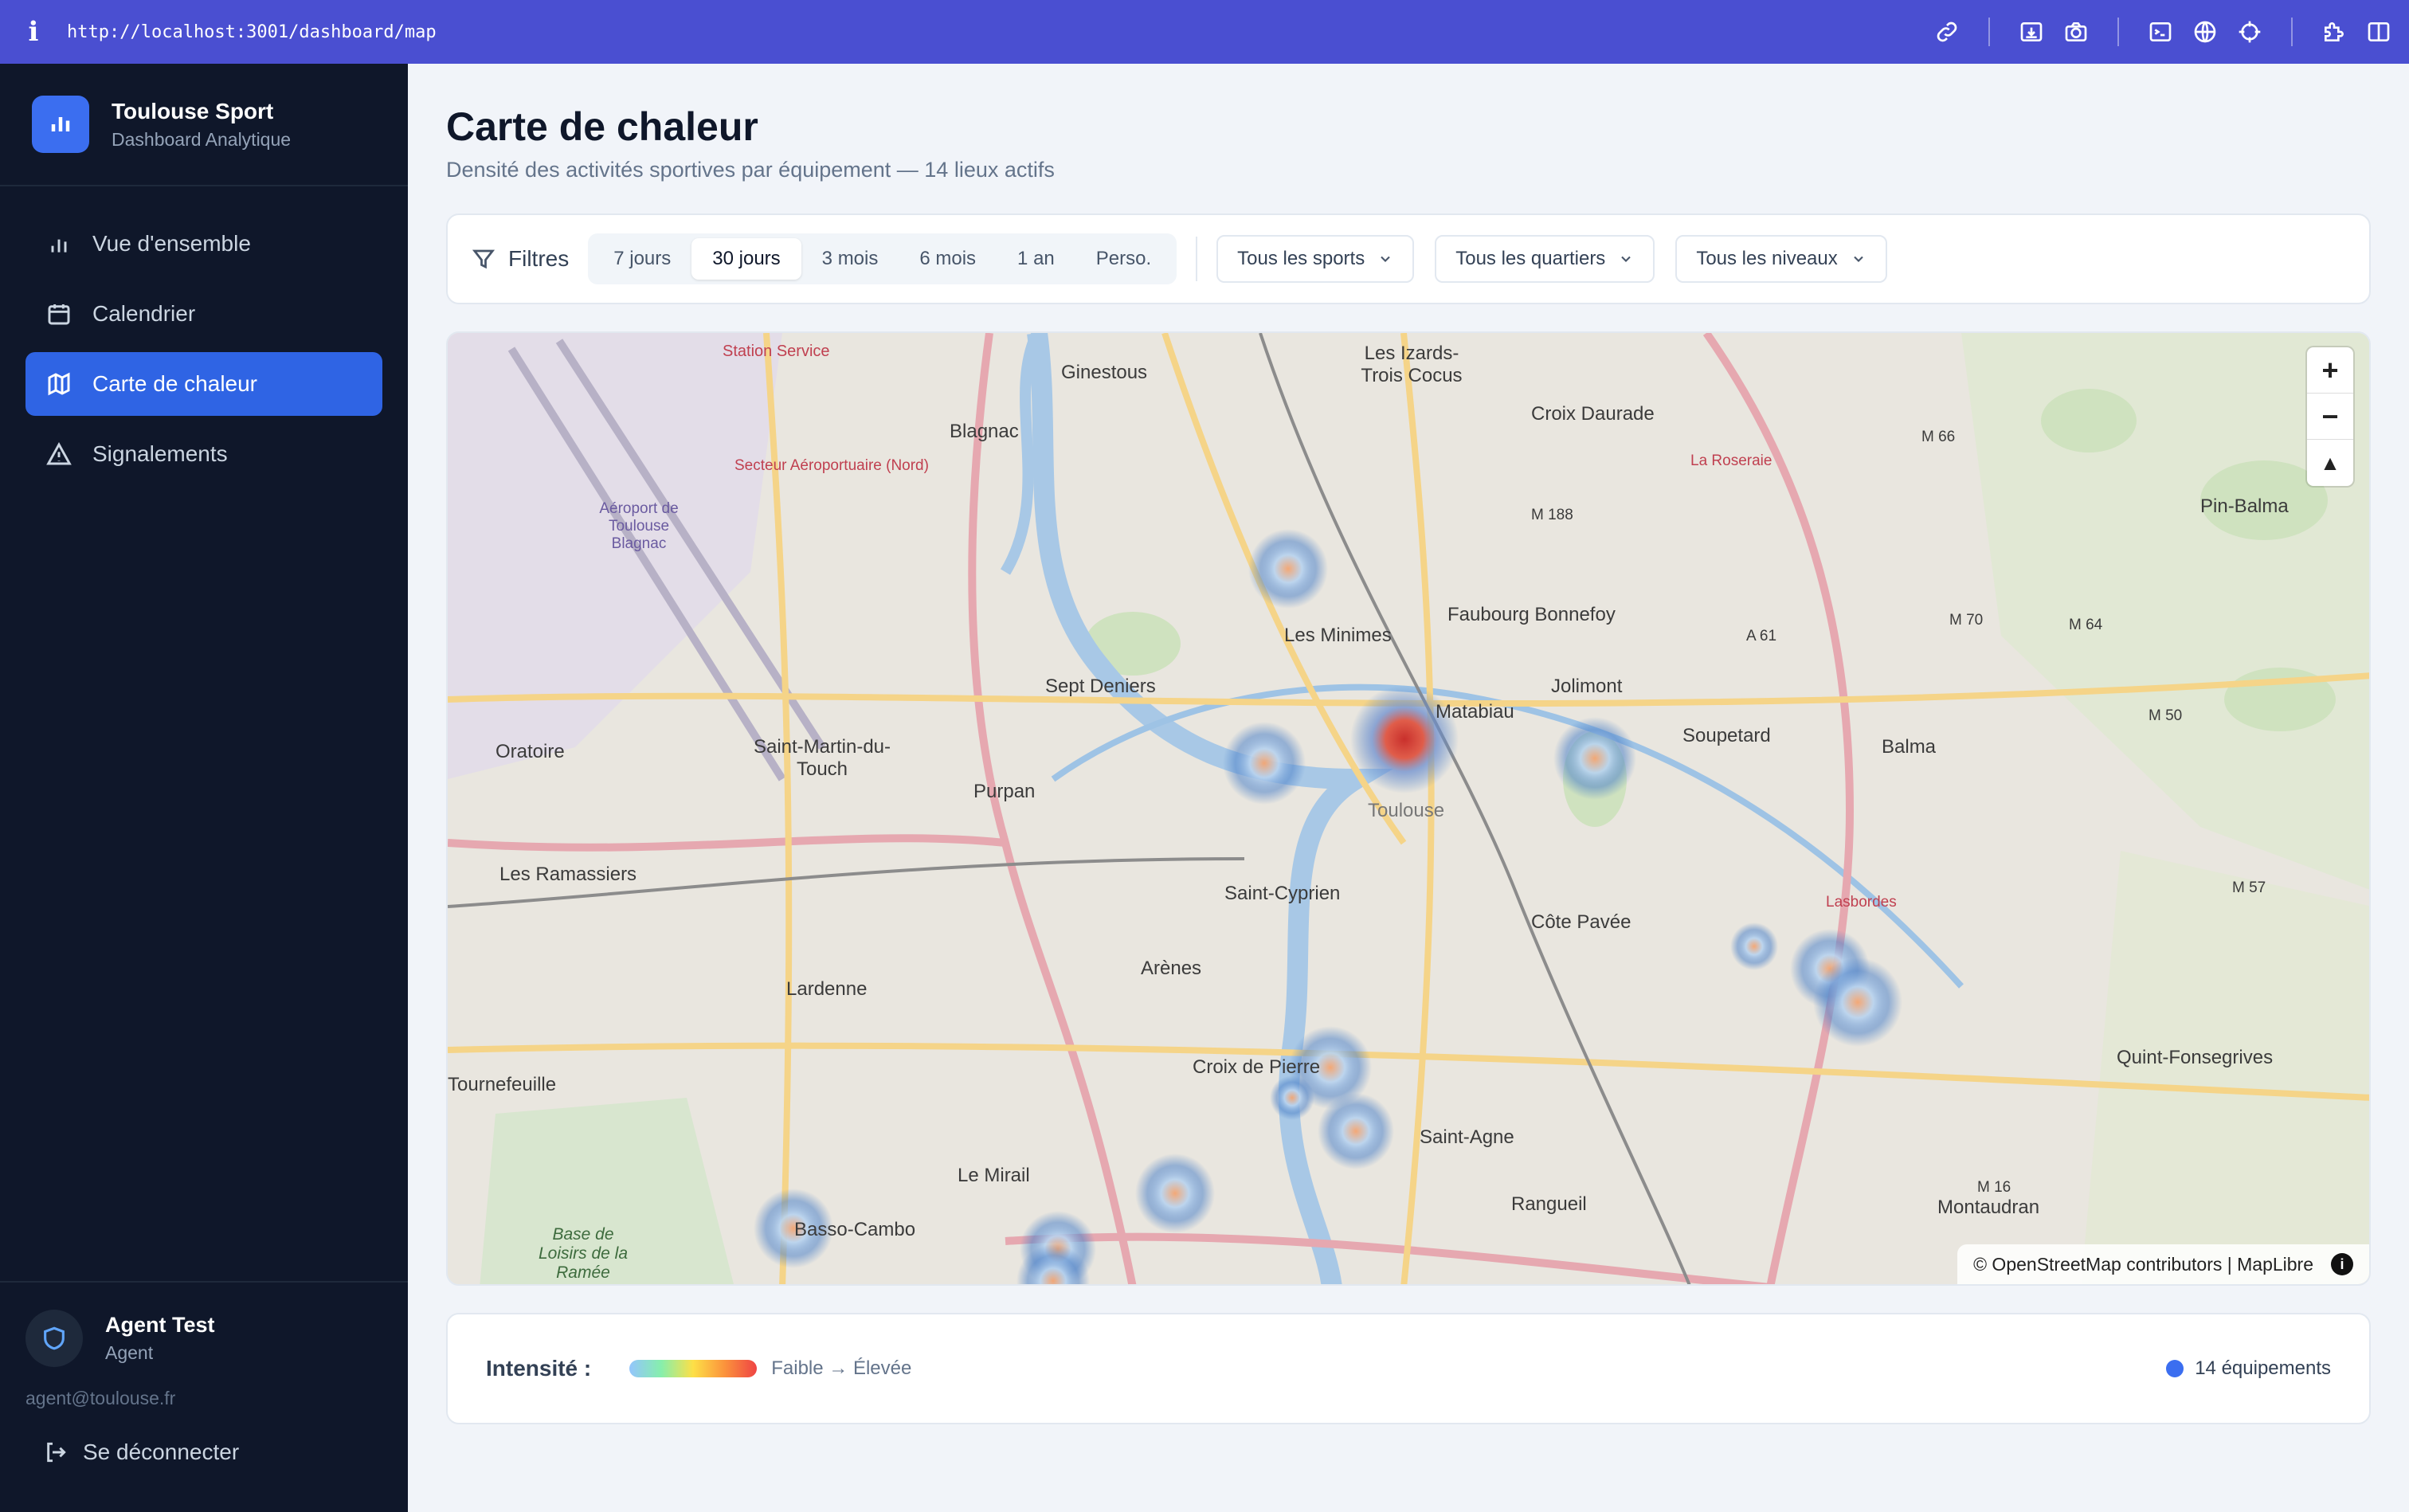 This screenshot has height=1512, width=2409. I want to click on map-label: Rangueil, so click(1549, 1204).